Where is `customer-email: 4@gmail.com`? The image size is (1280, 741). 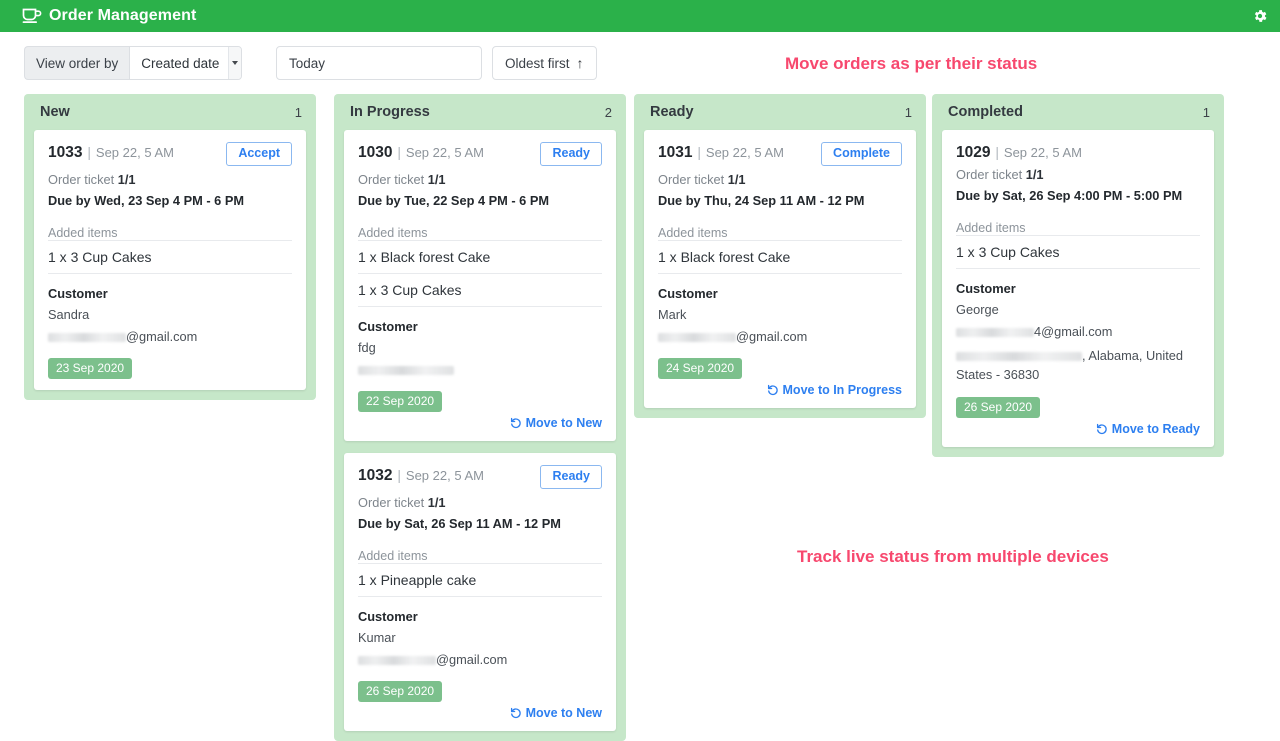 customer-email: 4@gmail.com is located at coordinates (1078, 331).